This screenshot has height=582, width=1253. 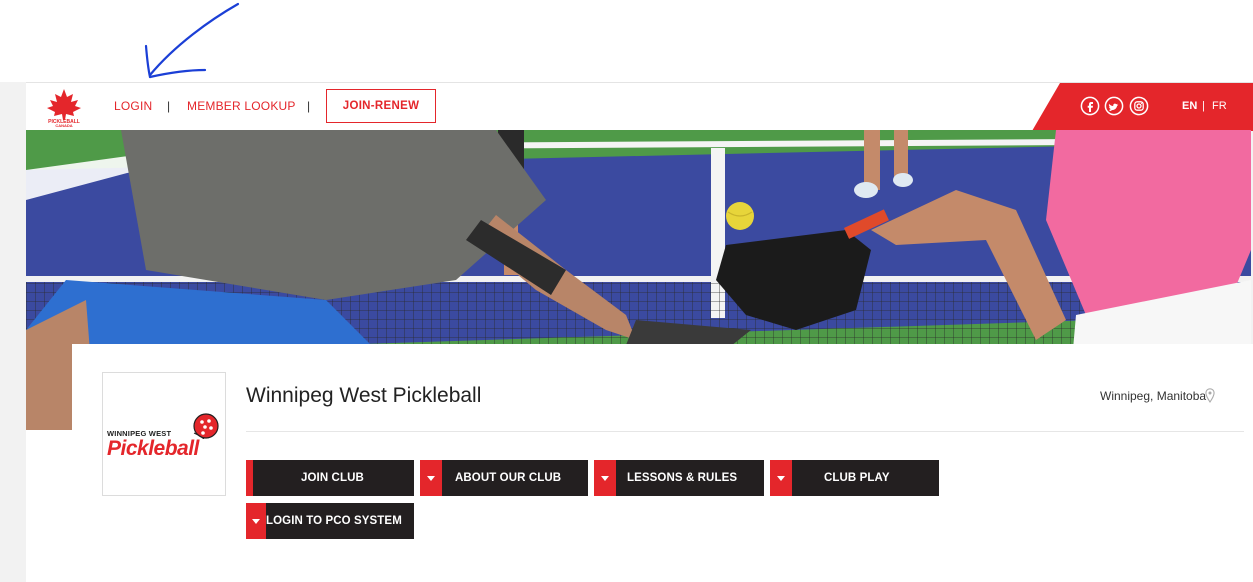 I want to click on instagram-icon, so click(x=1139, y=106).